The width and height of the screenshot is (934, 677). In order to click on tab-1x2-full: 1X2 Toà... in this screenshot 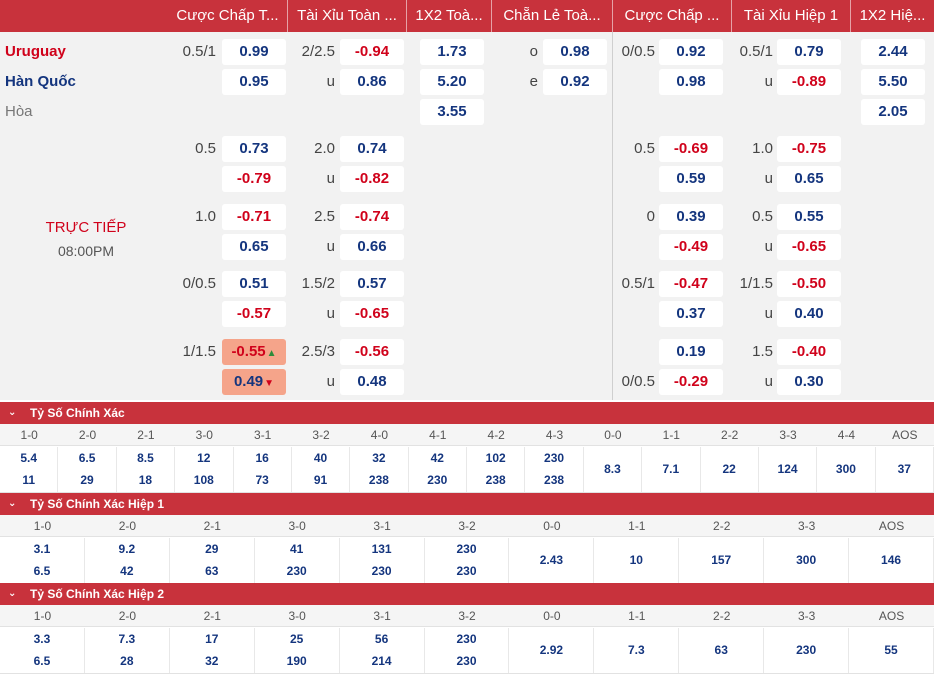, I will do `click(449, 16)`.